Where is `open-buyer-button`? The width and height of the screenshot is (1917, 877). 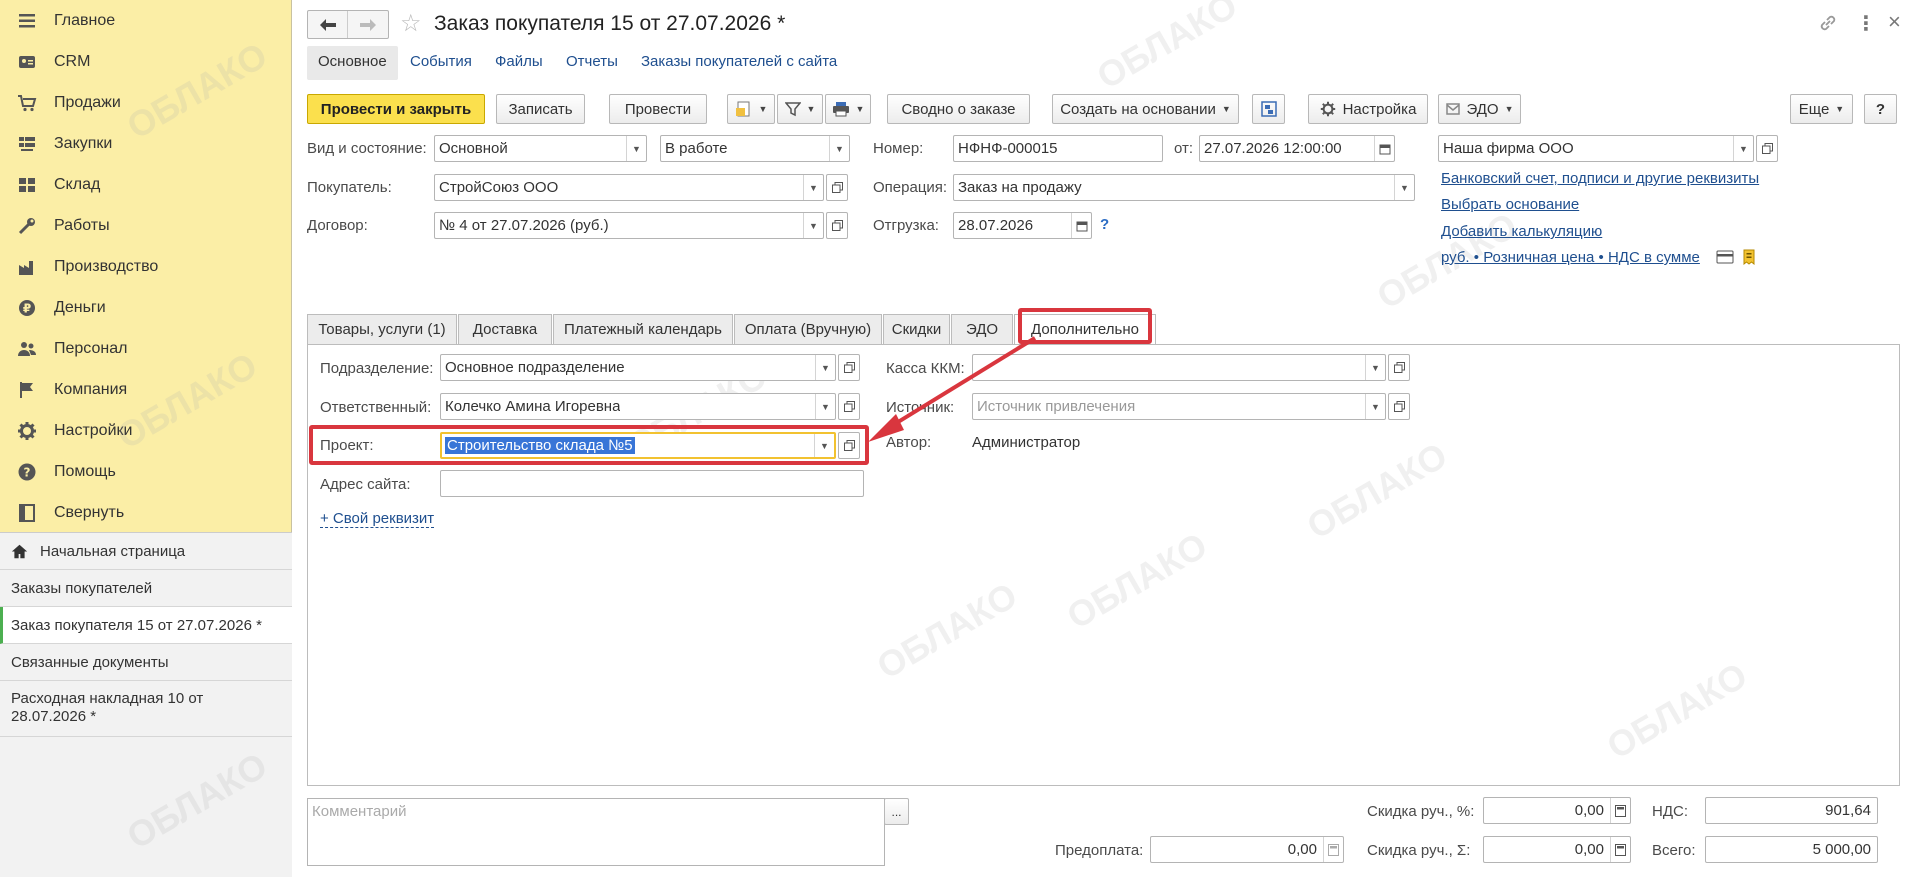
open-buyer-button is located at coordinates (837, 187).